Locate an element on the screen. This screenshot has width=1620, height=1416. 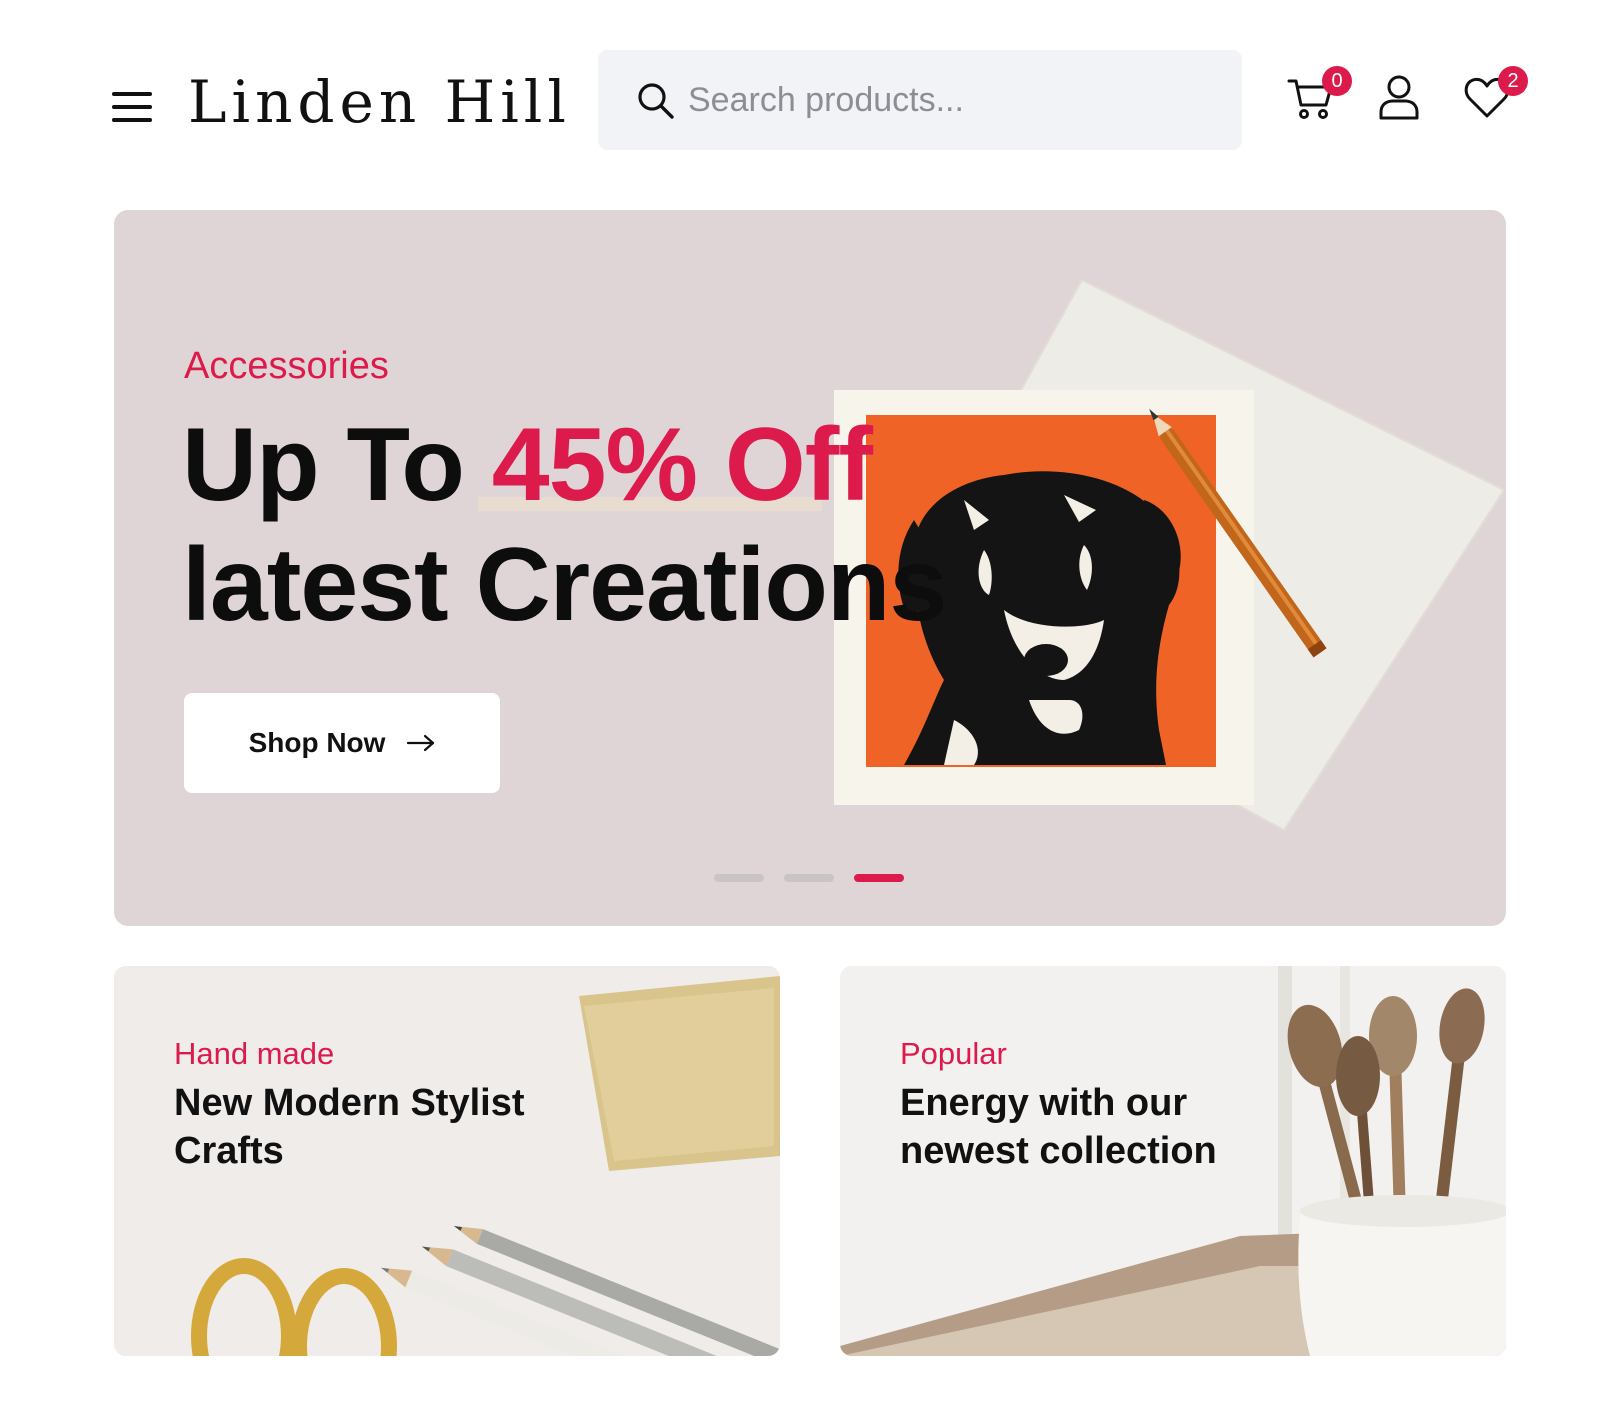
promo-card-tag: Hand made is located at coordinates (254, 1053).